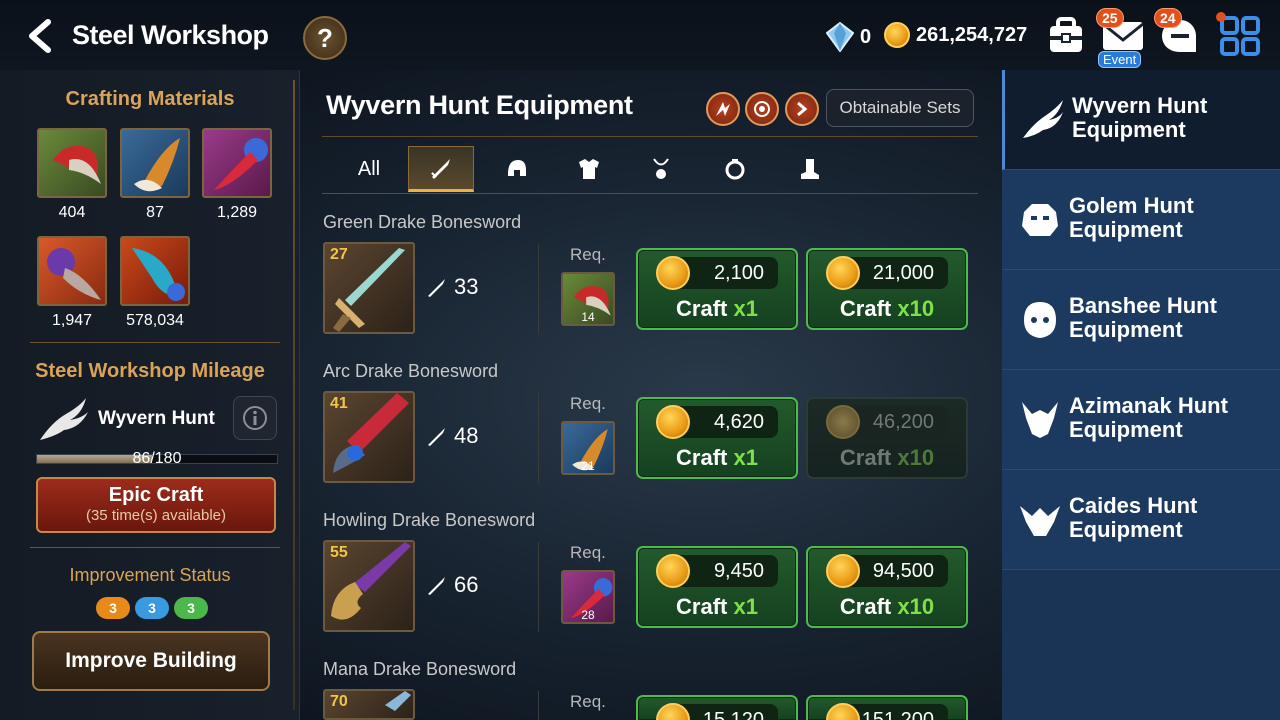 This screenshot has height=720, width=1280. What do you see at coordinates (466, 286) in the screenshot?
I see `attack-value: 33` at bounding box center [466, 286].